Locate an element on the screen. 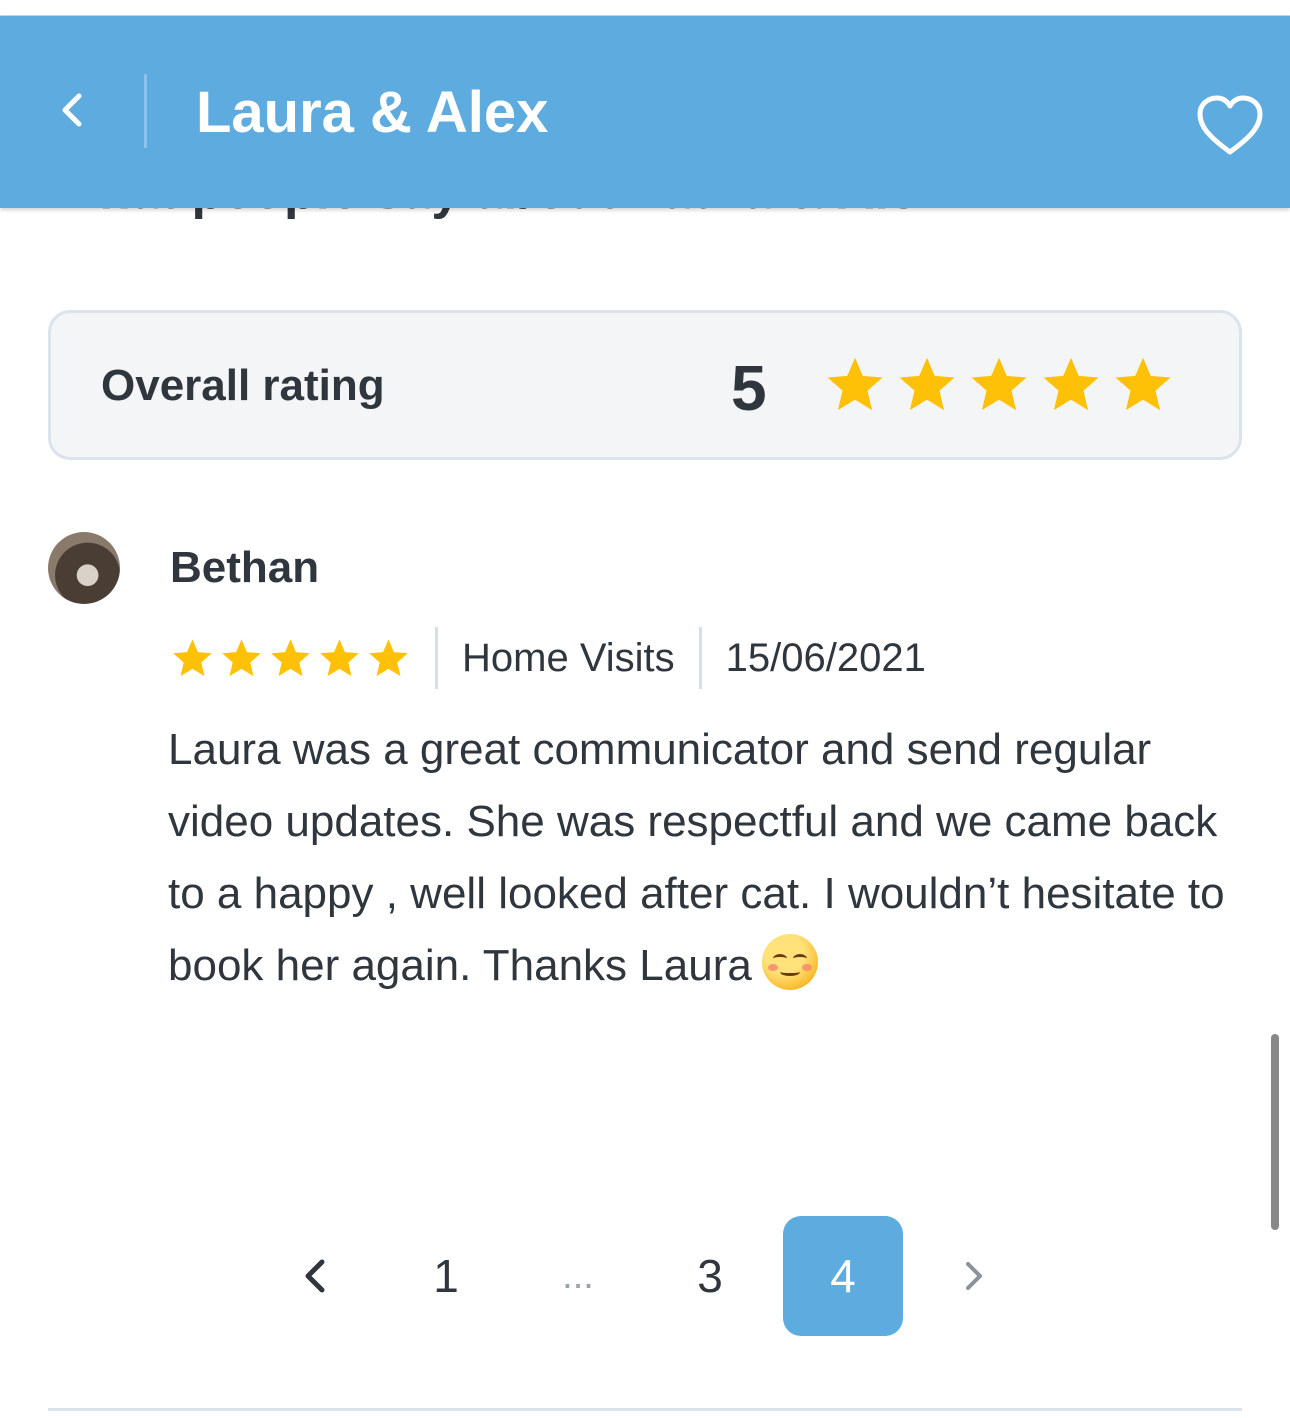 This screenshot has width=1290, height=1418. page-button-4-current: 4 is located at coordinates (843, 1276).